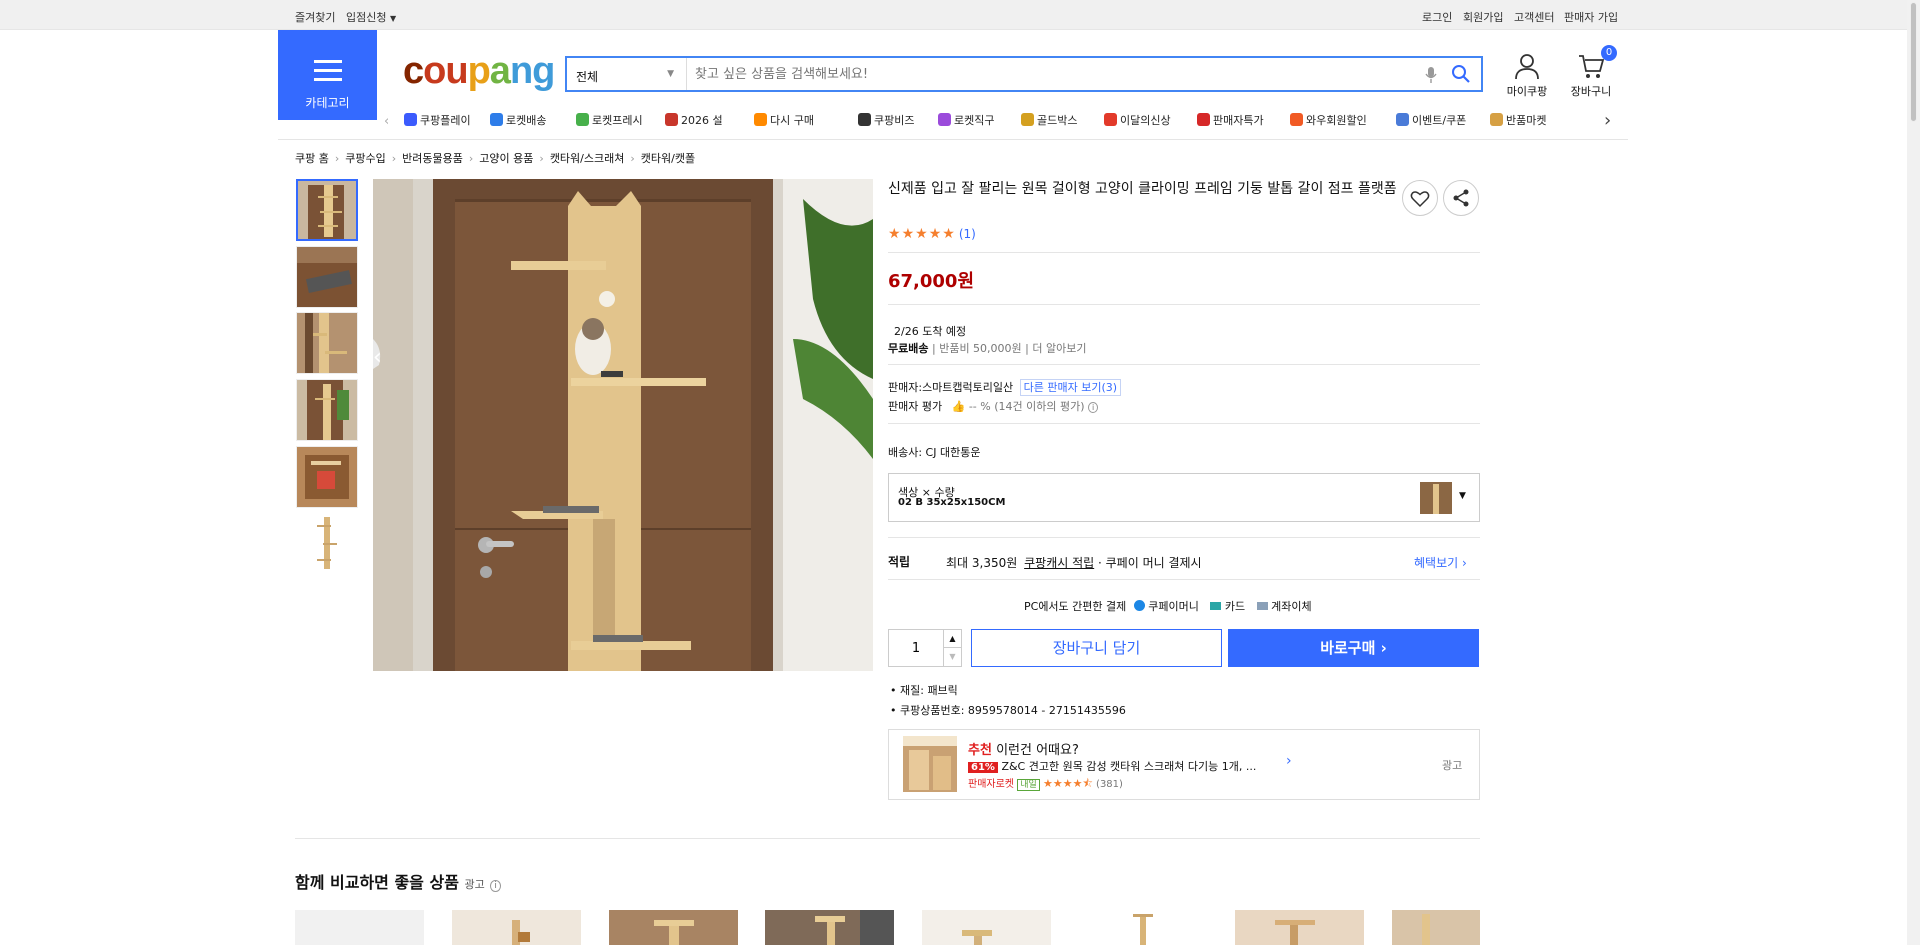 The height and width of the screenshot is (945, 1920). What do you see at coordinates (1518, 120) in the screenshot?
I see `nav-item: 반품마켓` at bounding box center [1518, 120].